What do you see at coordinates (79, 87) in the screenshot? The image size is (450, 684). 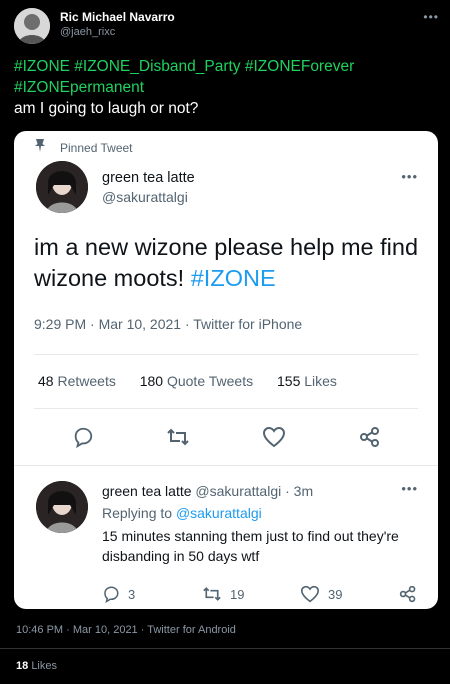 I see `hashtags-line-2: #IZONEpermanent` at bounding box center [79, 87].